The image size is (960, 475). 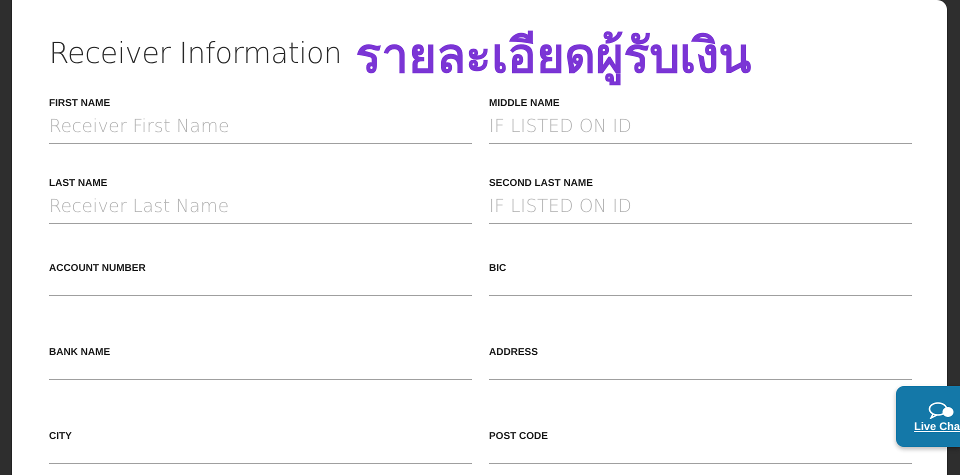 What do you see at coordinates (554, 57) in the screenshot?
I see `annotation-text: รายละเอียดผู้รับเงิน` at bounding box center [554, 57].